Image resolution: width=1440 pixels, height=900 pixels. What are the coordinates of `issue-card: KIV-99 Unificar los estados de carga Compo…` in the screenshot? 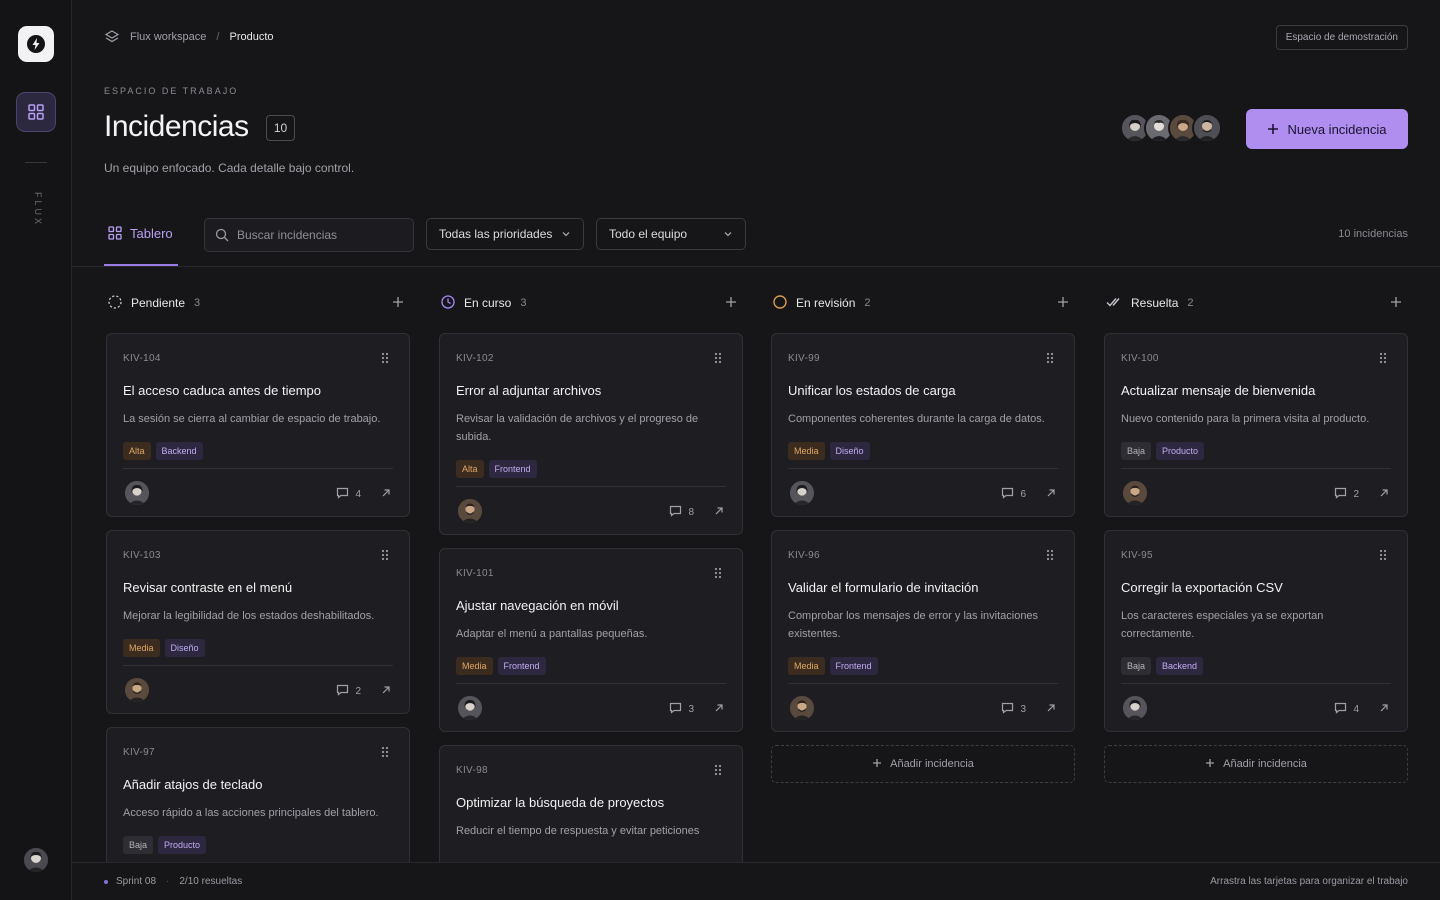 It's located at (923, 425).